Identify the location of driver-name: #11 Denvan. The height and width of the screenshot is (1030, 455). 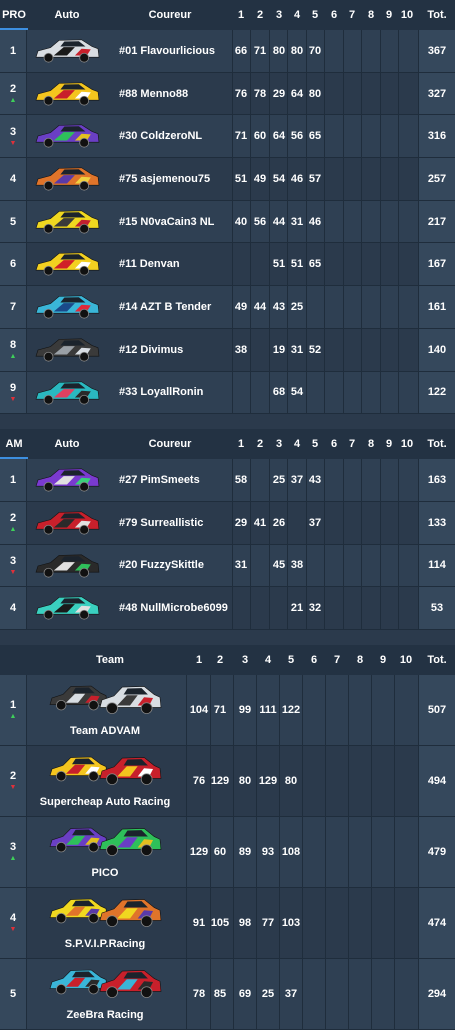
(149, 264).